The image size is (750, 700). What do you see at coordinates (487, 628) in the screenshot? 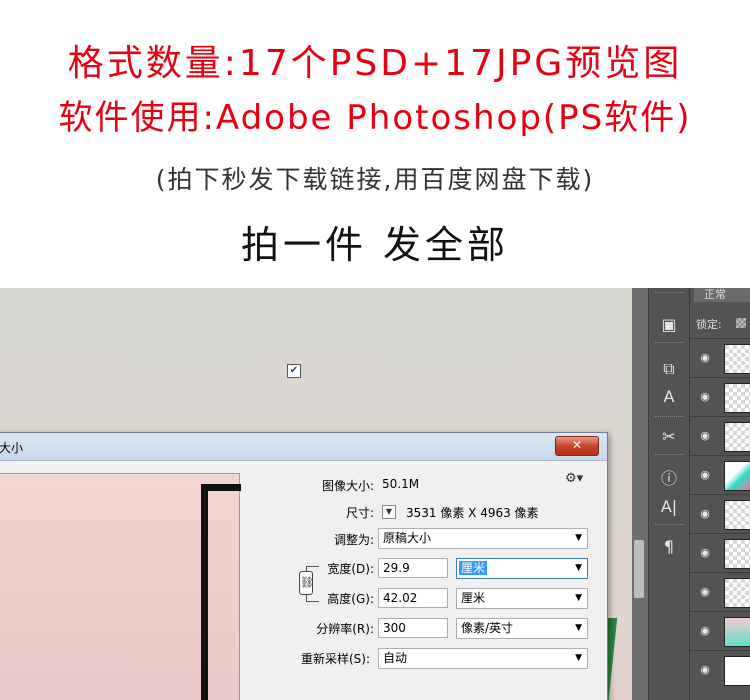
I see `resolution-unit-value: 像素/英寸` at bounding box center [487, 628].